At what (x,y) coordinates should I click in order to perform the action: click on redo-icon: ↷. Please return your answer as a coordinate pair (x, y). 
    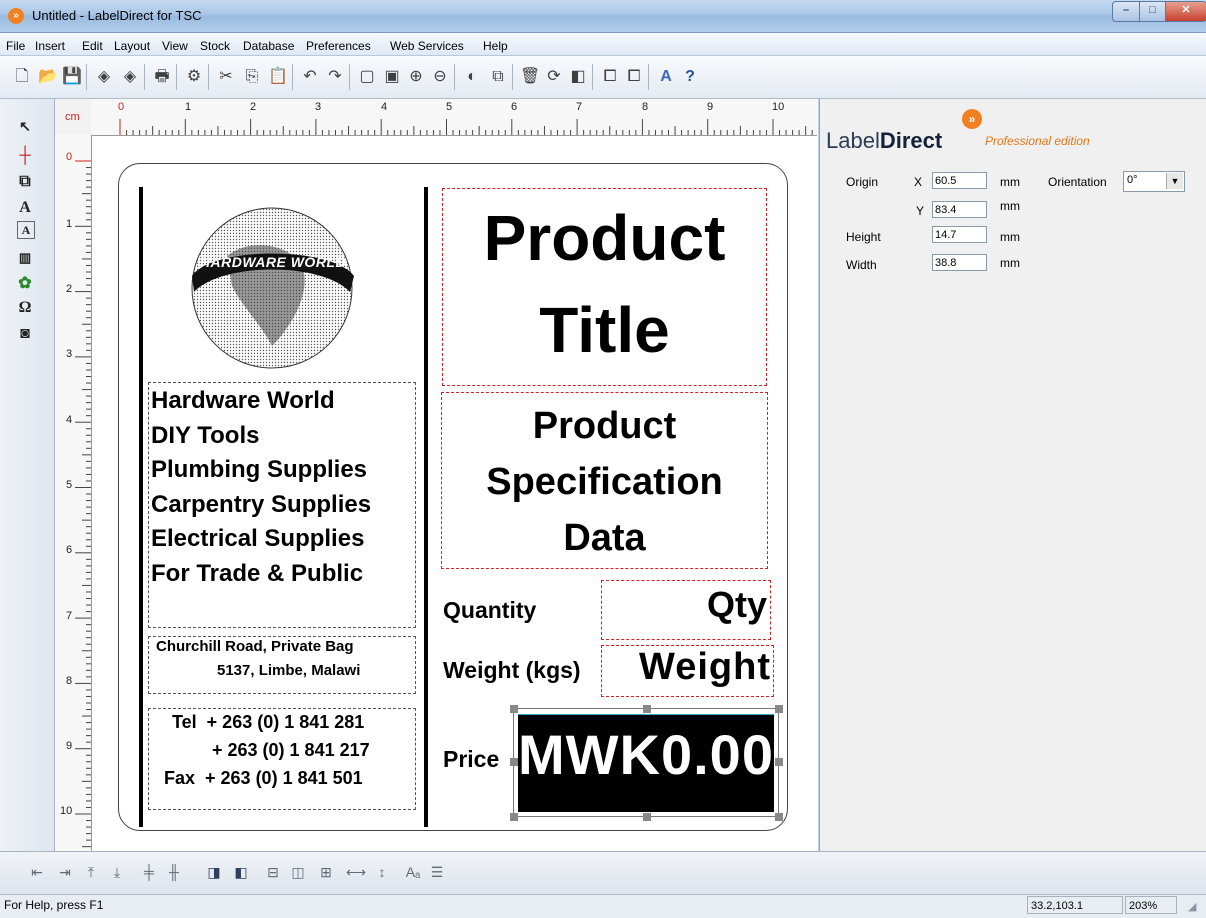
    Looking at the image, I should click on (335, 77).